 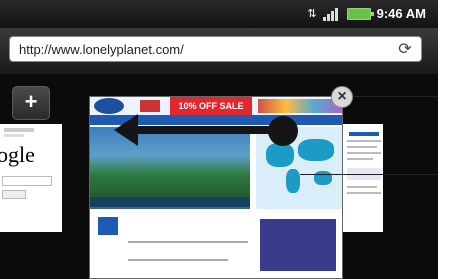 I want to click on hero-caption, so click(x=170, y=203).